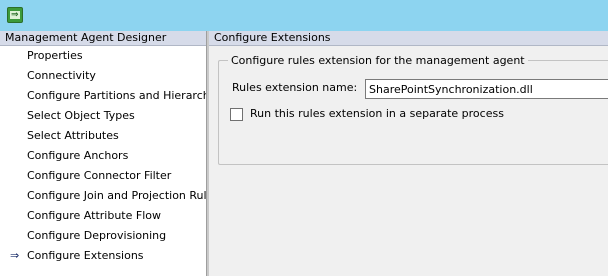 This screenshot has width=608, height=276. I want to click on app-icon: ⇒, so click(15, 15).